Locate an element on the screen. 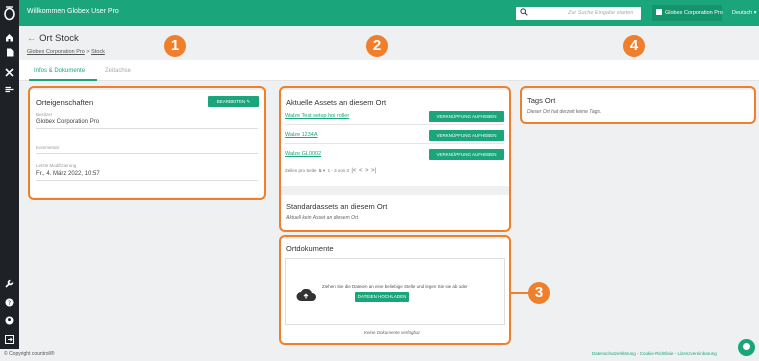 Image resolution: width=759 pixels, height=361 pixels. breadcrumb-organization: Globex Corporation Pro is located at coordinates (56, 52).